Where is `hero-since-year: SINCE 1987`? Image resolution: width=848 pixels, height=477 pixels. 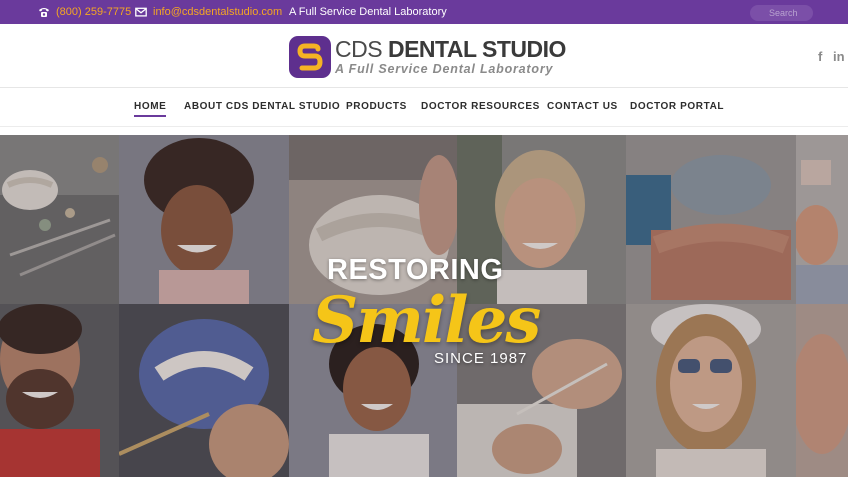 hero-since-year: SINCE 1987 is located at coordinates (481, 358).